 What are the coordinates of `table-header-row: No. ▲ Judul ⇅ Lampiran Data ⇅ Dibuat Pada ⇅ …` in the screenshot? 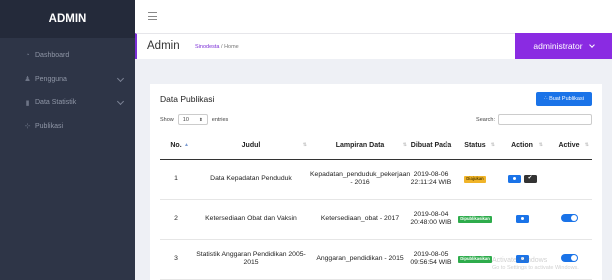 It's located at (376, 146).